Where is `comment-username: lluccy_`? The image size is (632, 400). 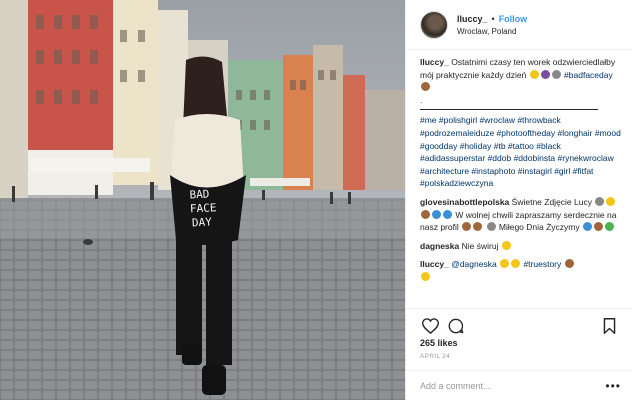 comment-username: lluccy_ is located at coordinates (434, 264).